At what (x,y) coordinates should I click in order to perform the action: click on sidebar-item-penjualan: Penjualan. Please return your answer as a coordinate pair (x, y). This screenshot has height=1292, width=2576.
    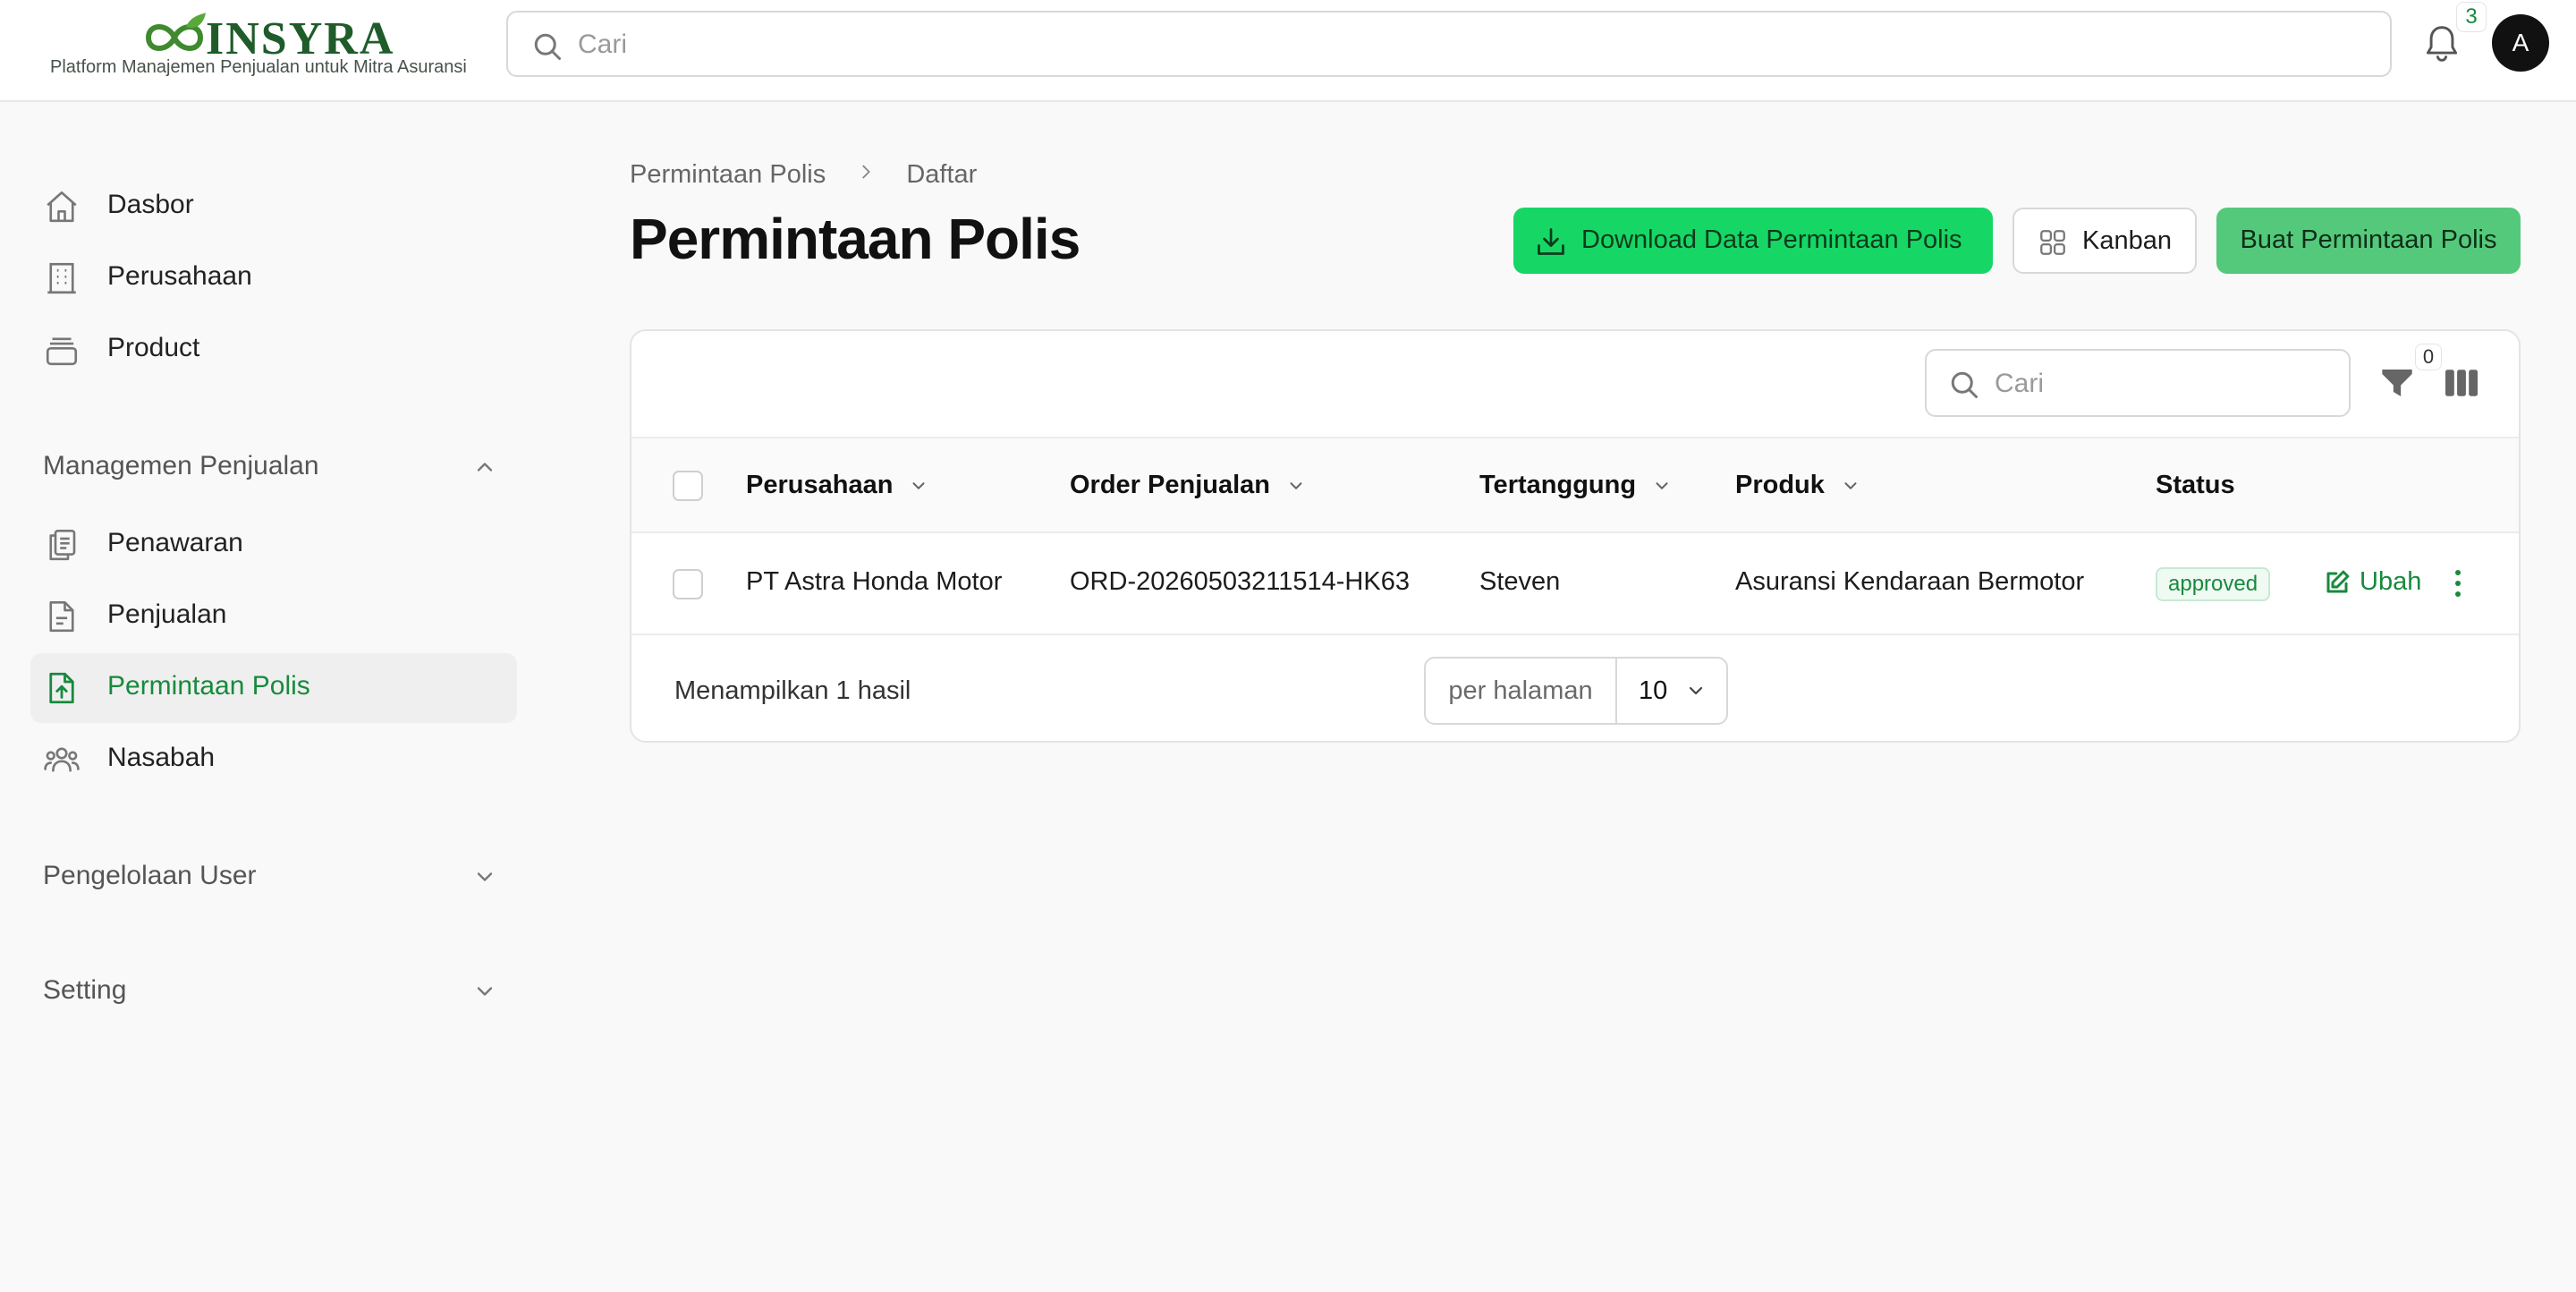
    Looking at the image, I should click on (273, 616).